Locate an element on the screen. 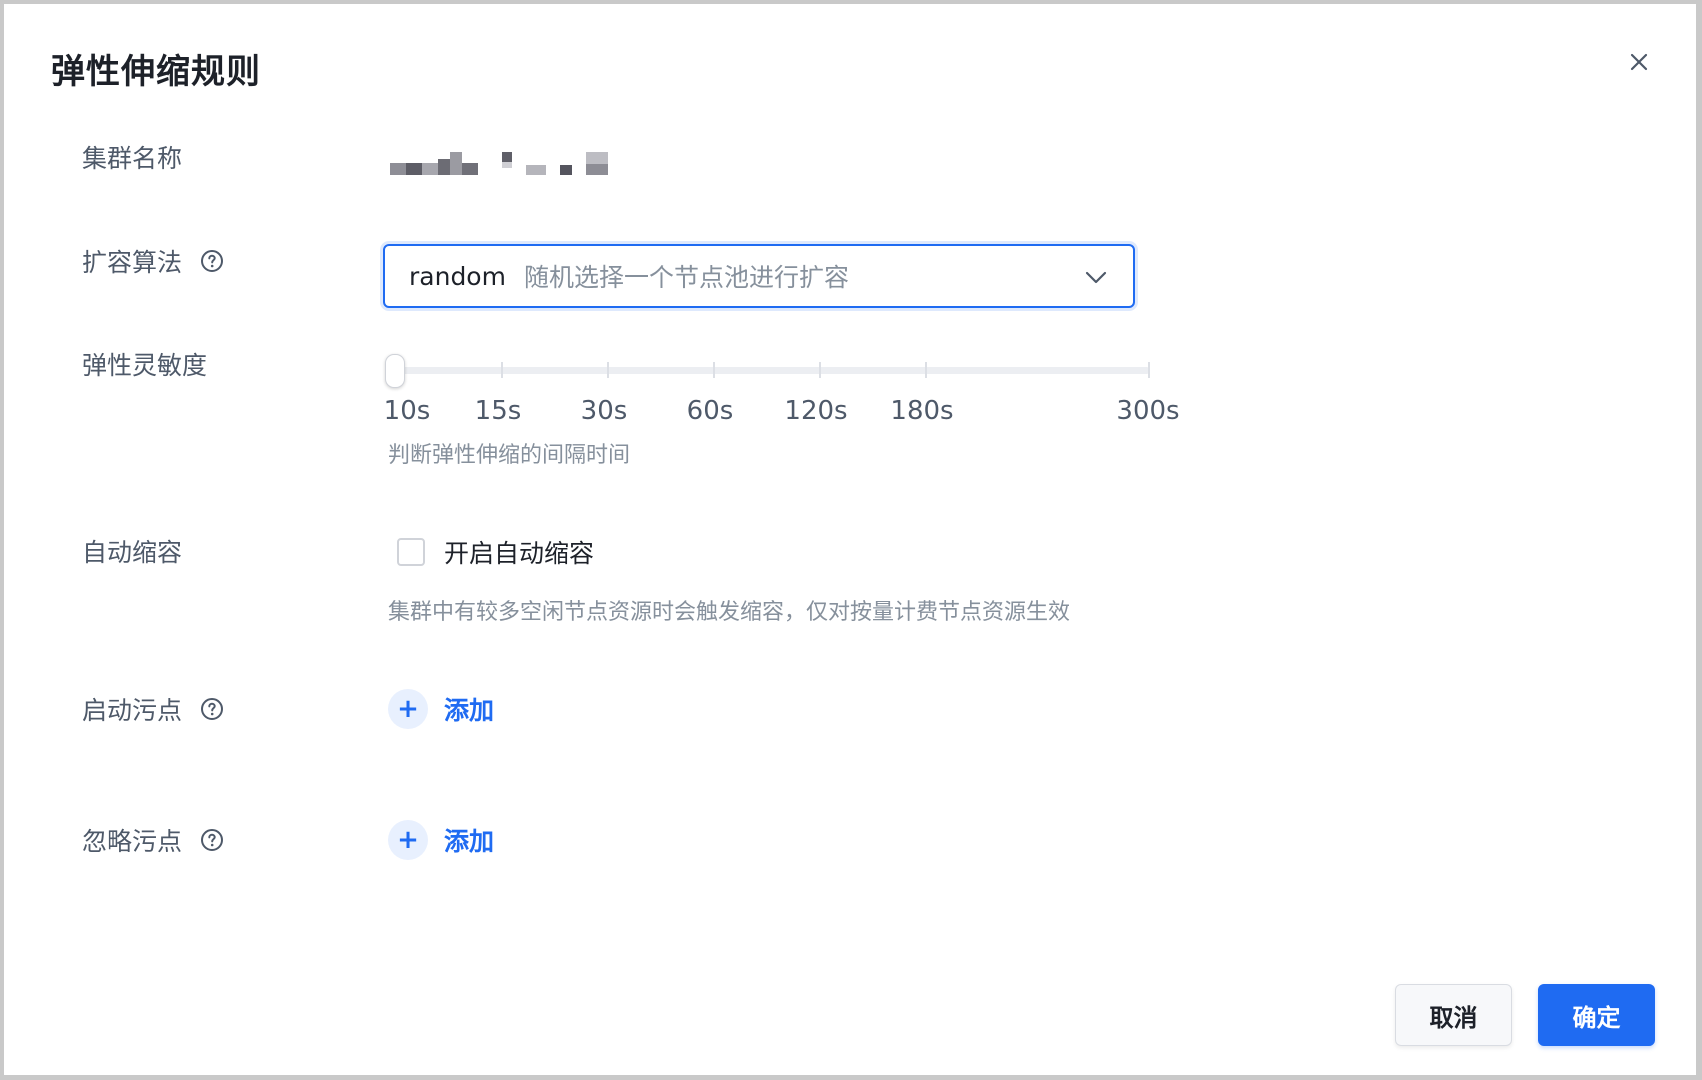 The width and height of the screenshot is (1702, 1080). sensitivity-slider is located at coordinates (767, 371).